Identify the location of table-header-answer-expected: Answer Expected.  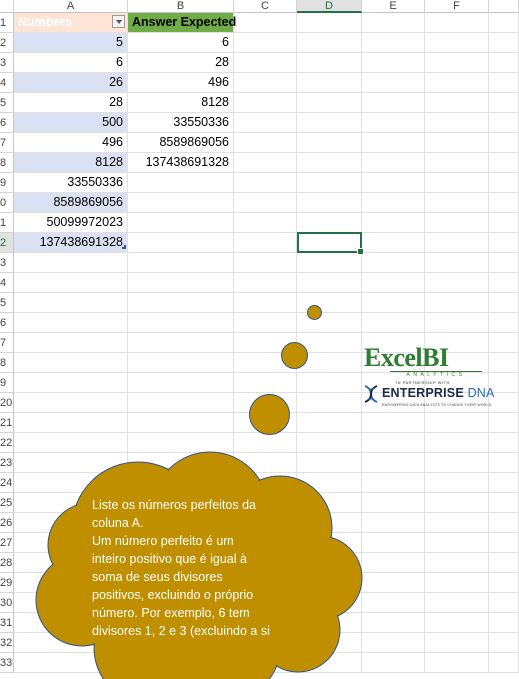
(182, 23).